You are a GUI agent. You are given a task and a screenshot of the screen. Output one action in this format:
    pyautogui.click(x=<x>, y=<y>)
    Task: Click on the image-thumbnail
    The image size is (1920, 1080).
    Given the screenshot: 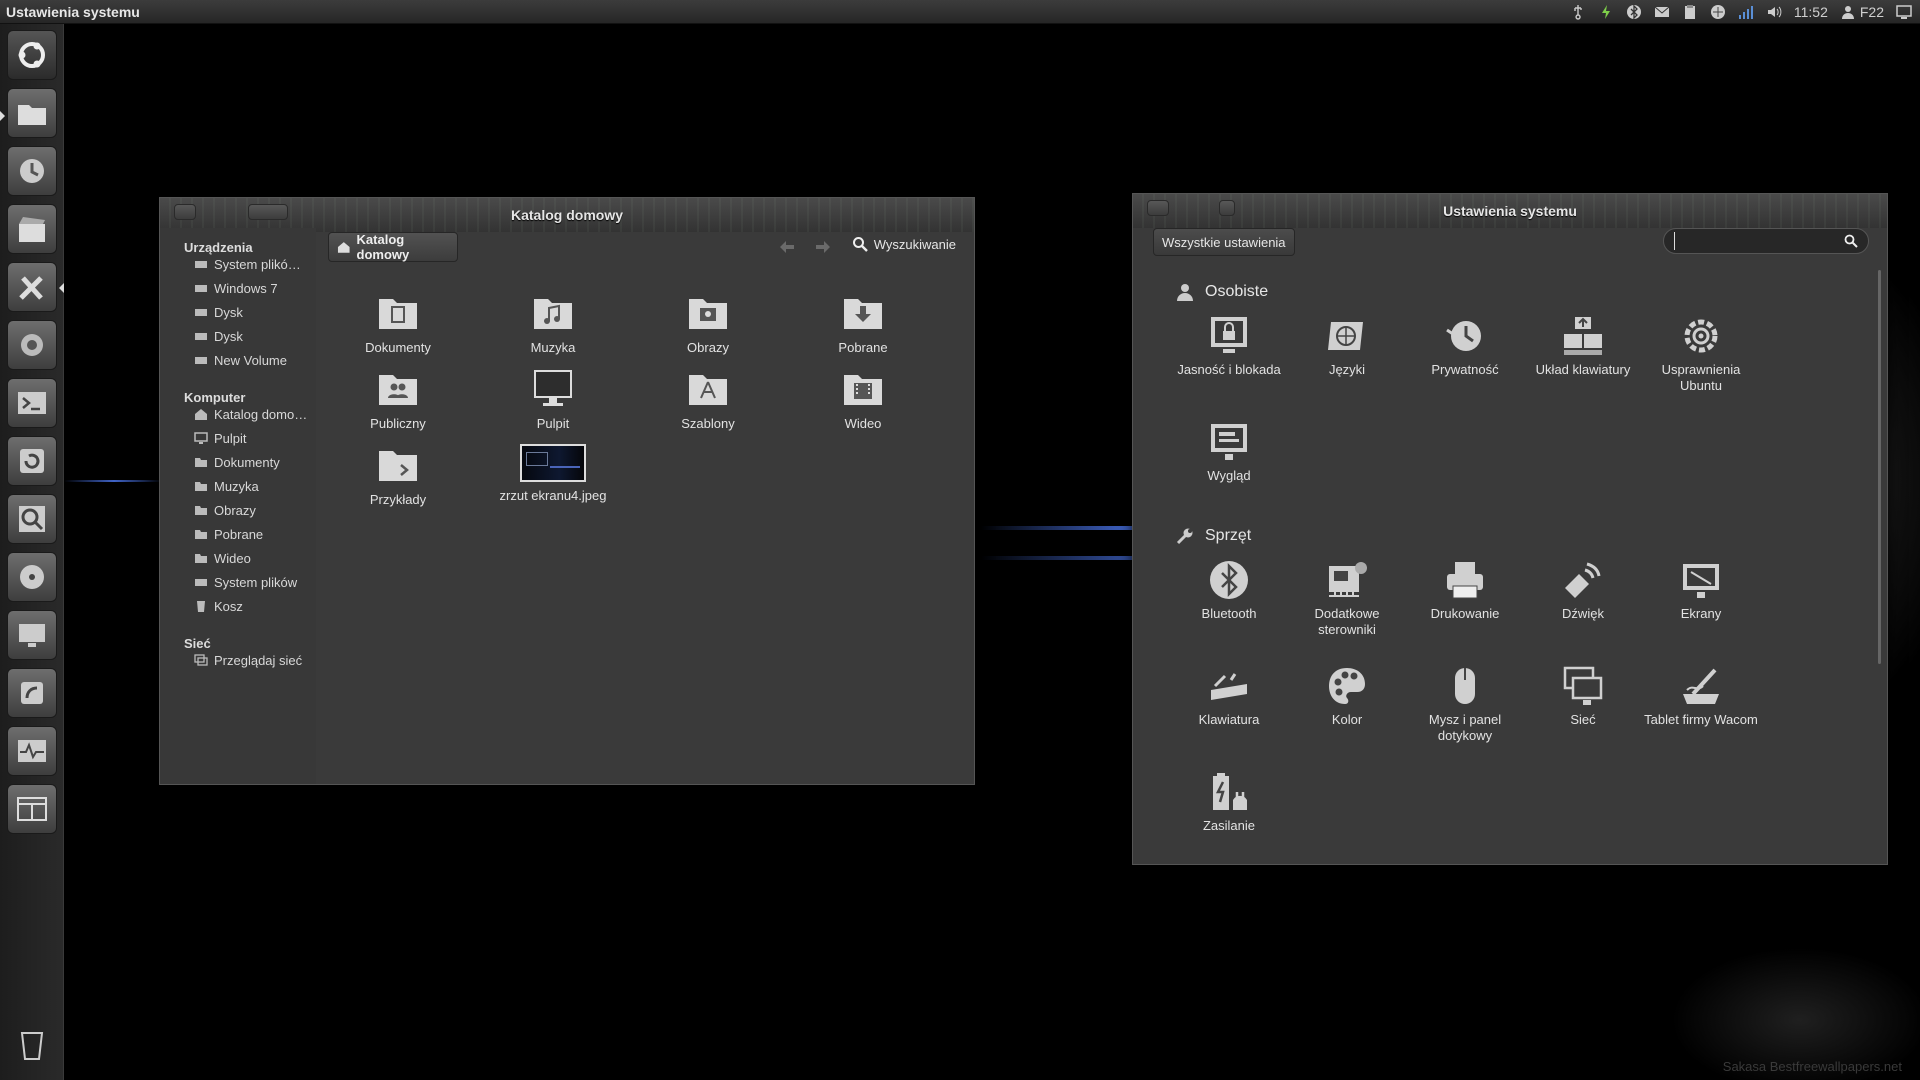 What is the action you would take?
    pyautogui.click(x=553, y=463)
    